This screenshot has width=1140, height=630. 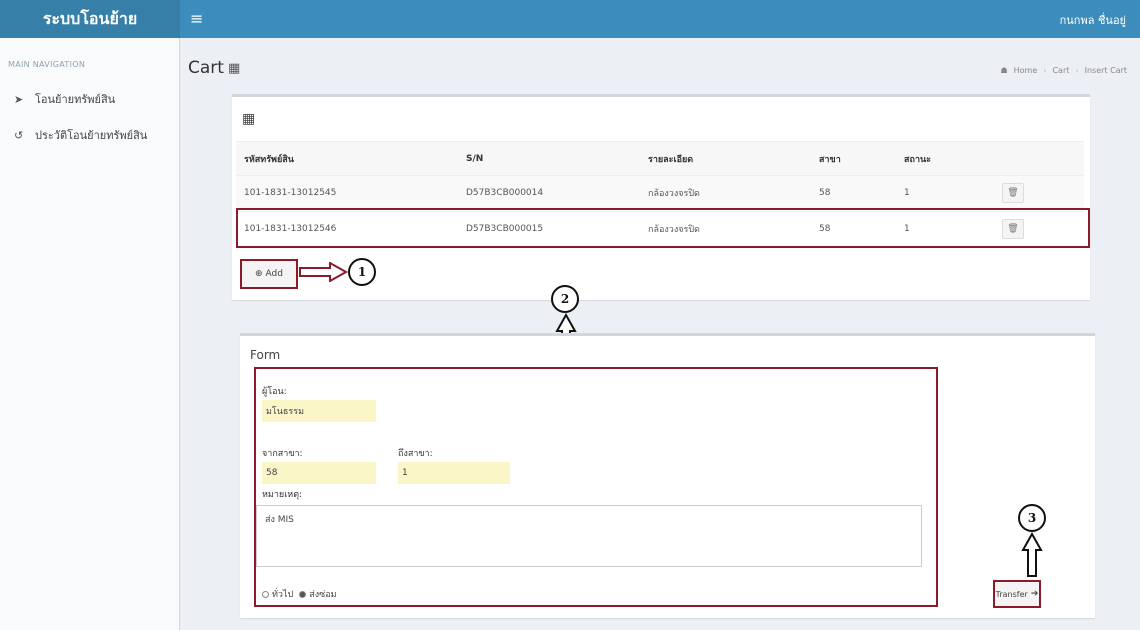 I want to click on from-branch-input: 58, so click(x=319, y=473).